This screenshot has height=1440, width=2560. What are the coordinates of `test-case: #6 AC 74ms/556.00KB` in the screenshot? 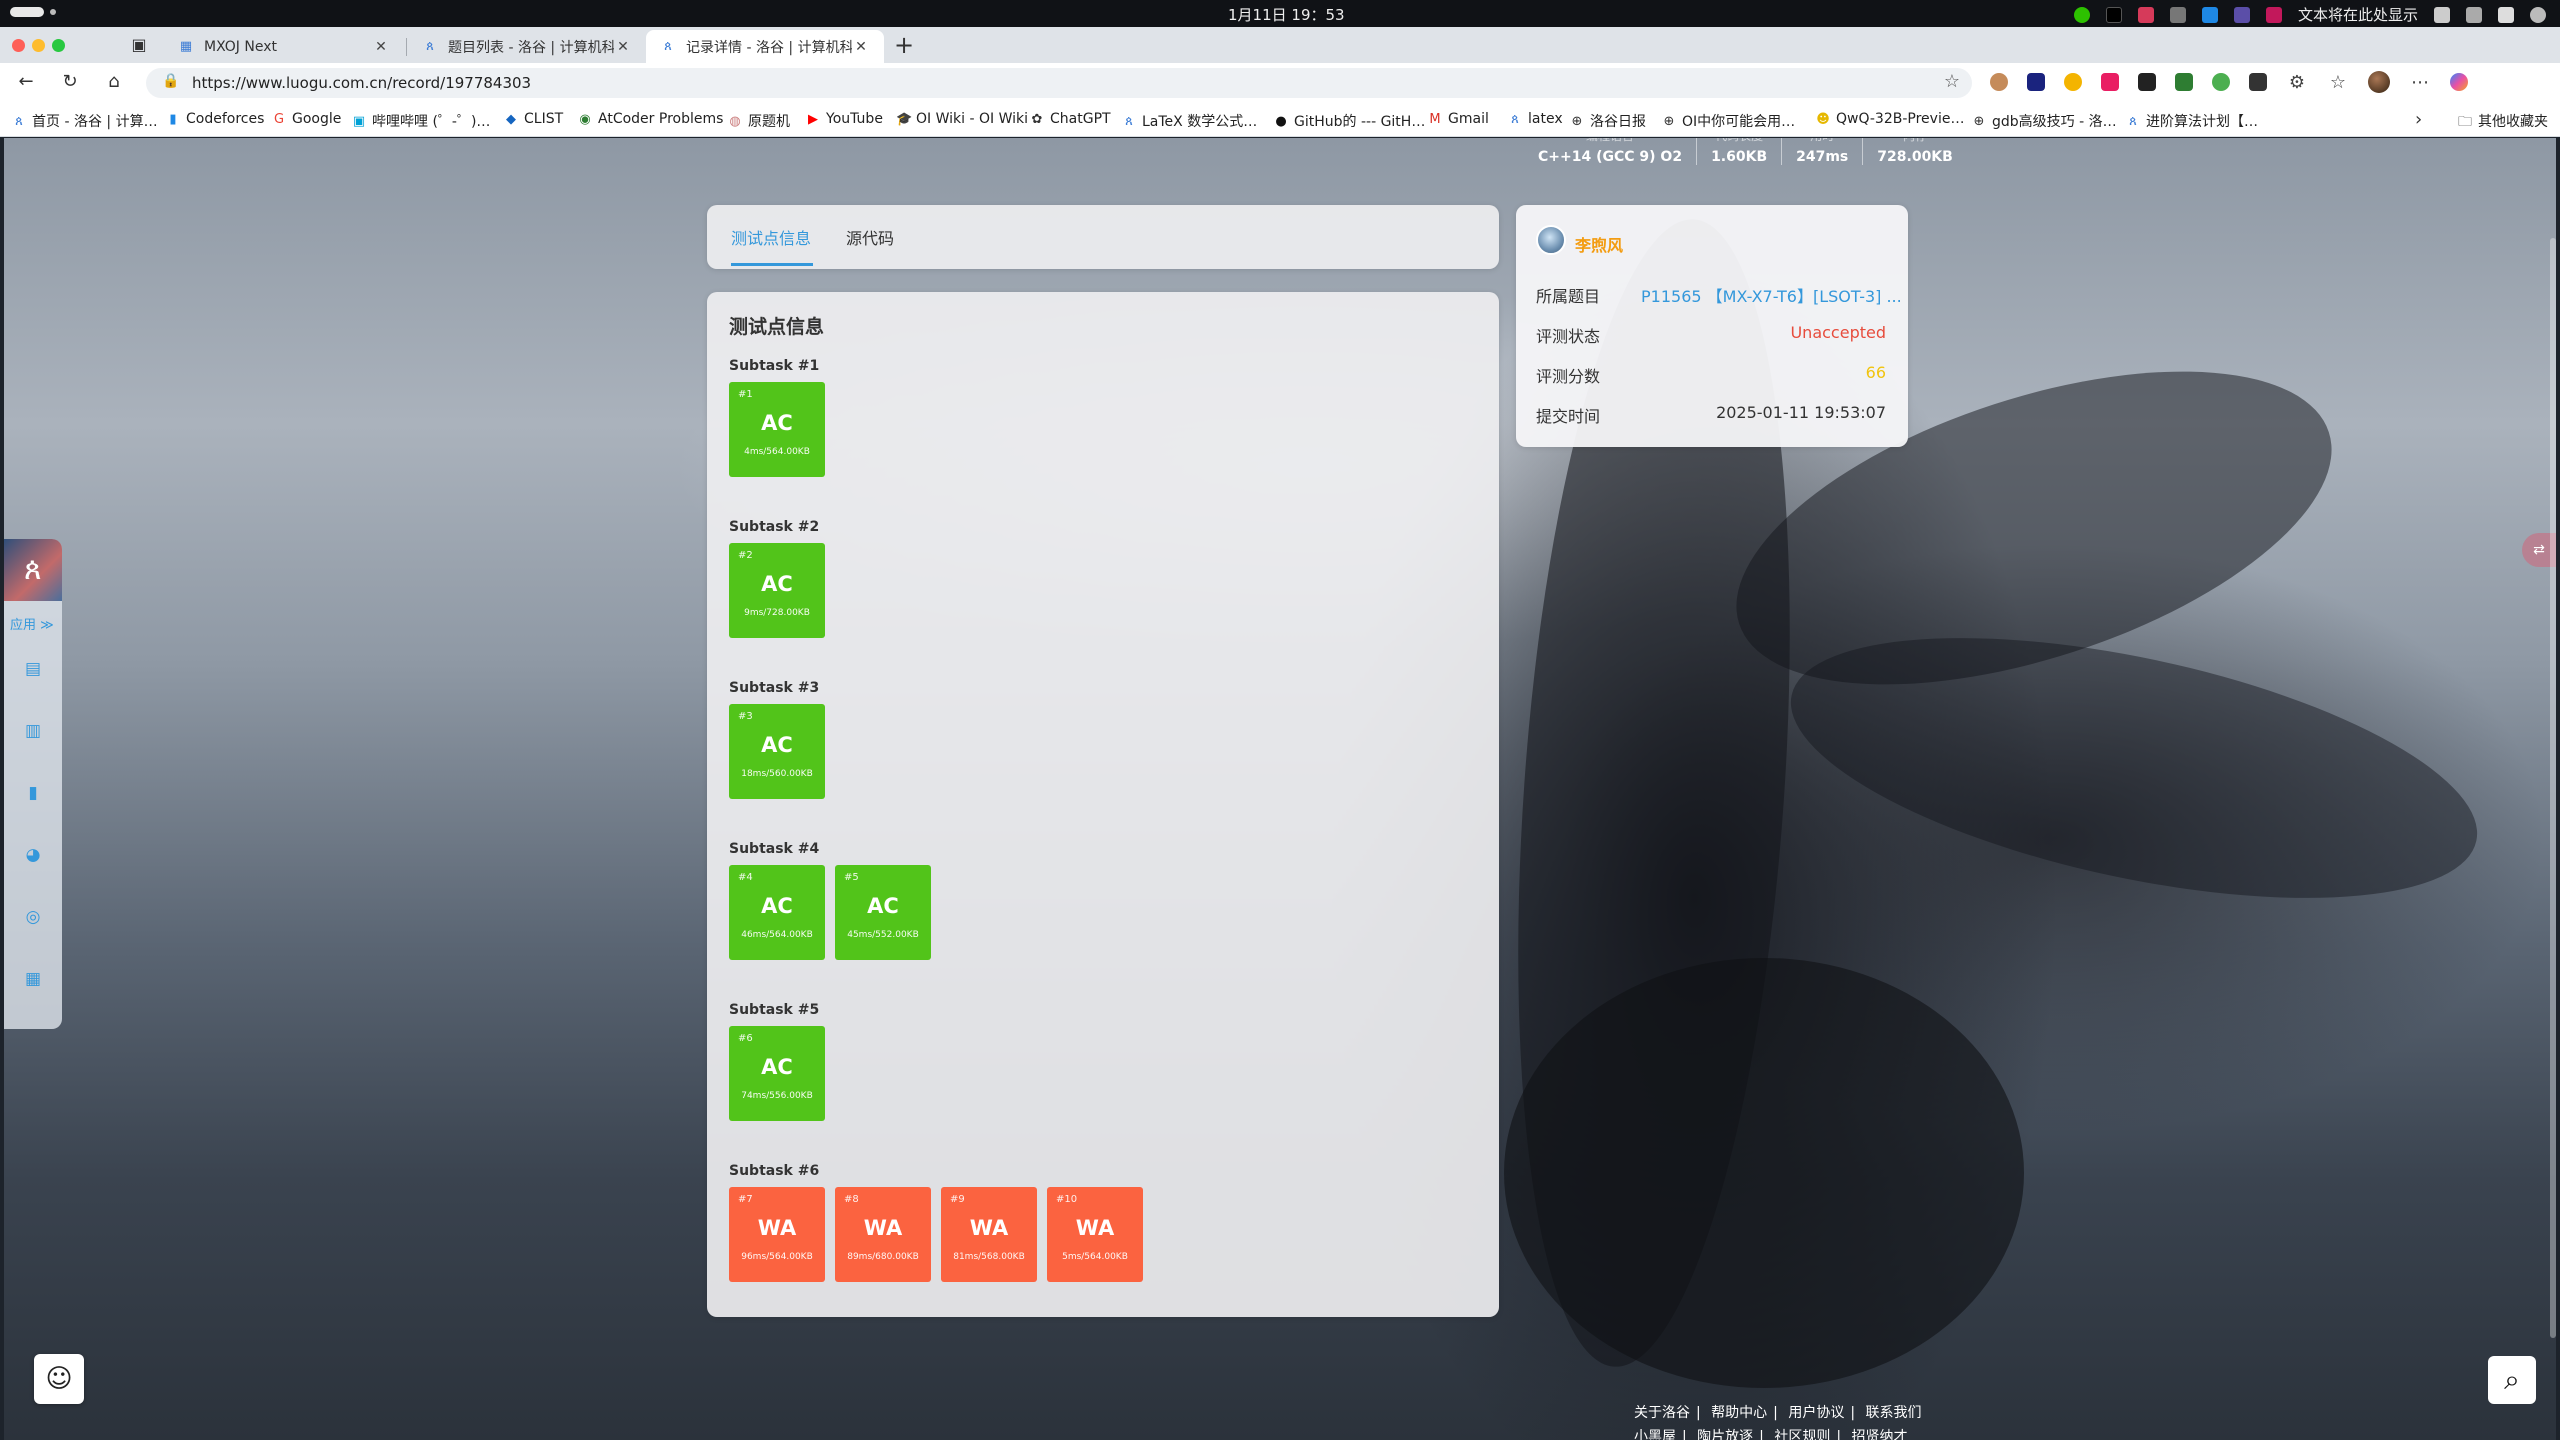 It's located at (777, 1073).